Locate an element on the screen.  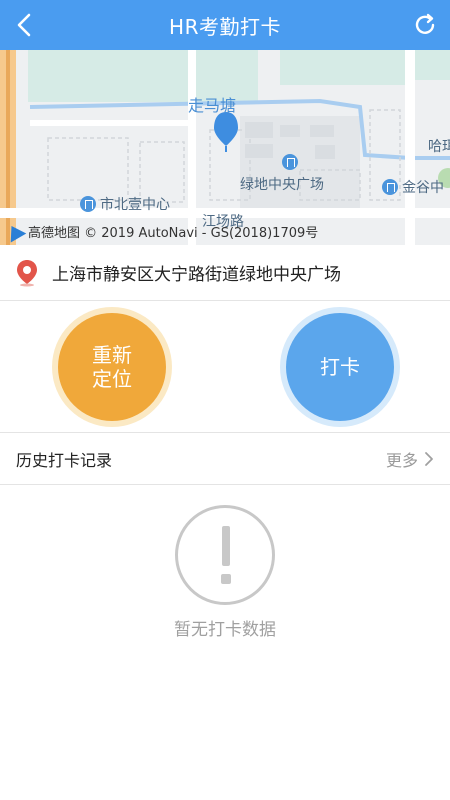
history-header: 历史打卡记录 更多 is located at coordinates (225, 459).